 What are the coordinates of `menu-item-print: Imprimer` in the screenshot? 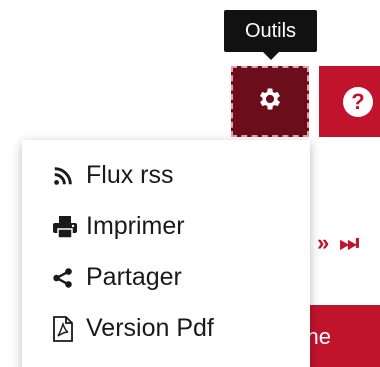 It's located at (166, 226).